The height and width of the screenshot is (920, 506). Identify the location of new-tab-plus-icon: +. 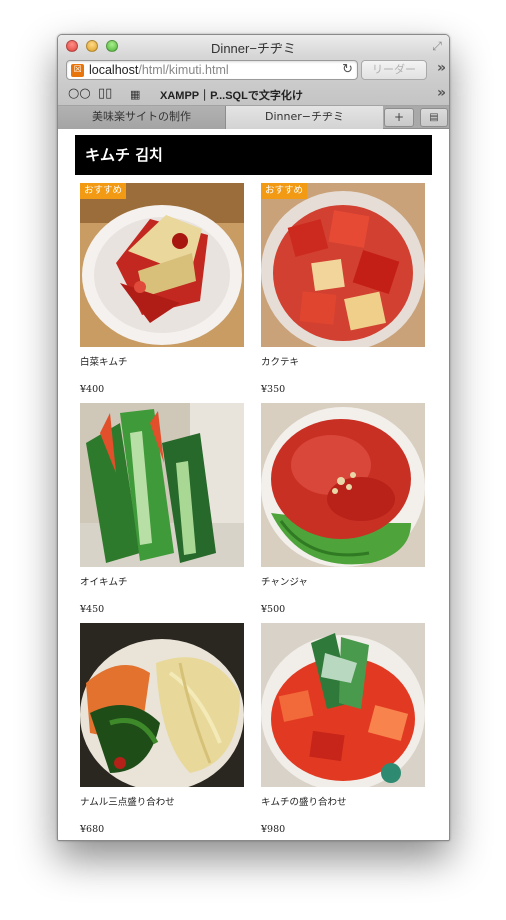
(399, 117).